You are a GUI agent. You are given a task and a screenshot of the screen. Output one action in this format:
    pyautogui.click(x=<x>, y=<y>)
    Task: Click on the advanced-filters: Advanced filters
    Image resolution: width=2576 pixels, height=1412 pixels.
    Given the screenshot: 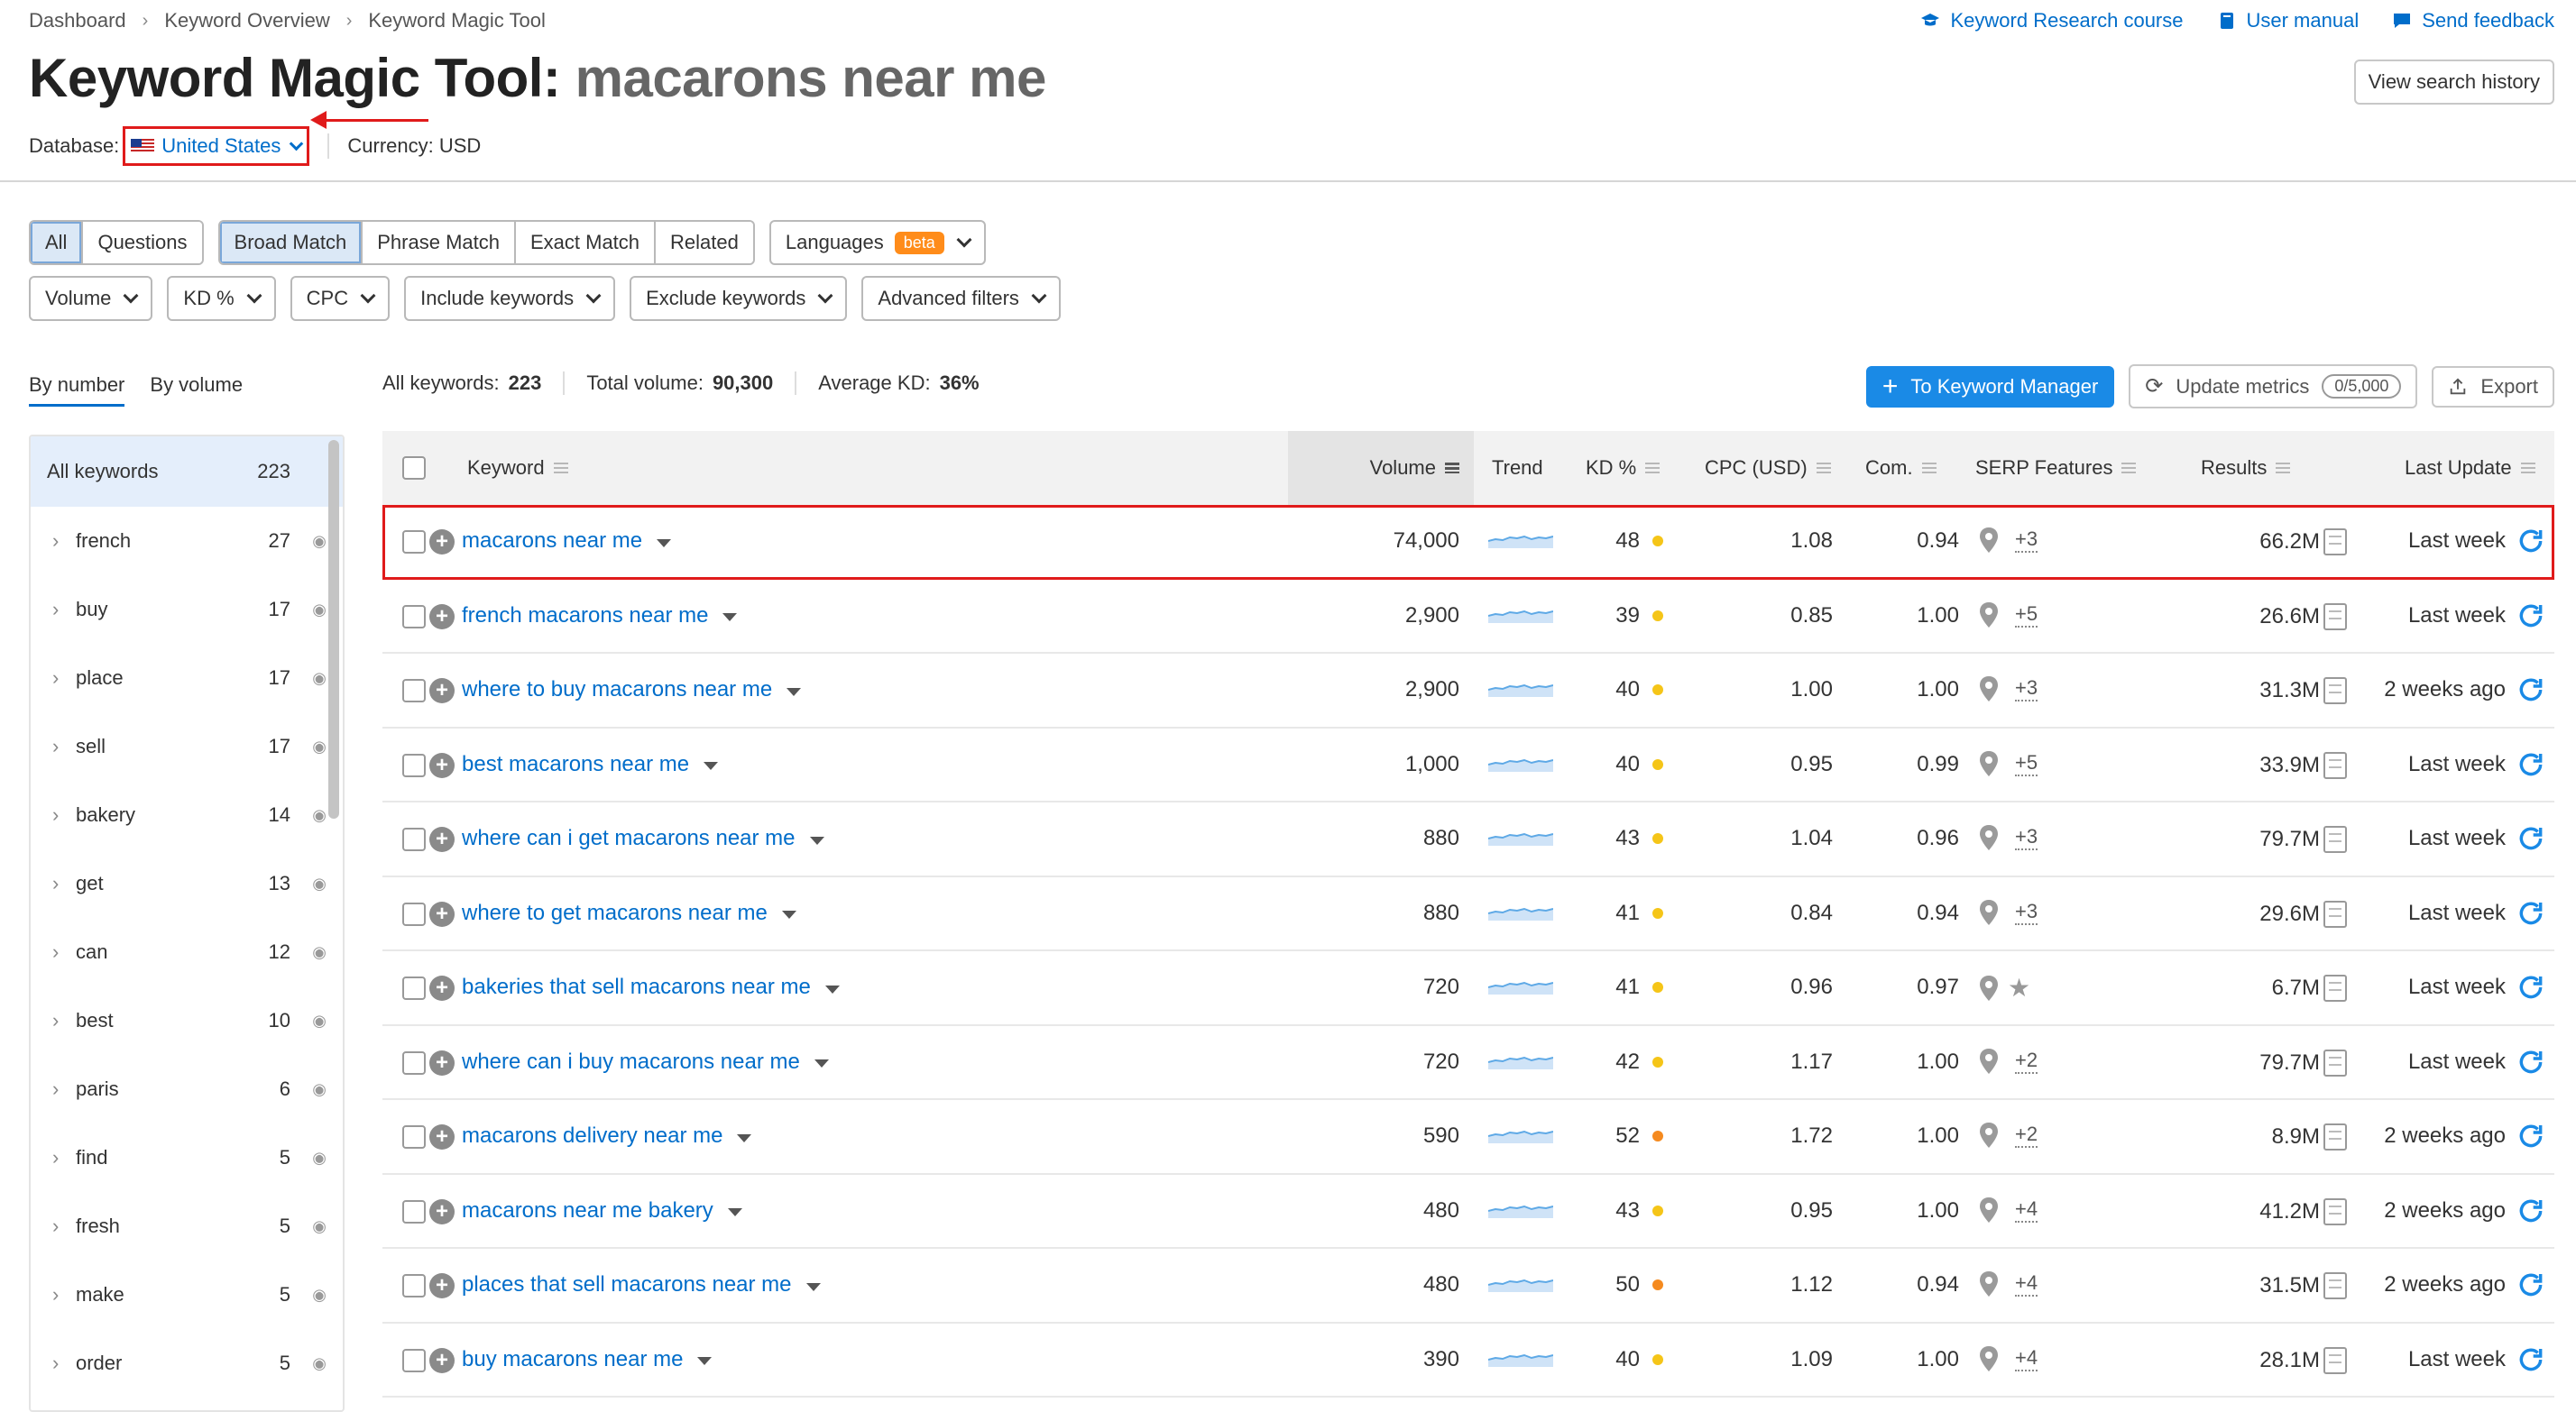 What is the action you would take?
    pyautogui.click(x=961, y=298)
    